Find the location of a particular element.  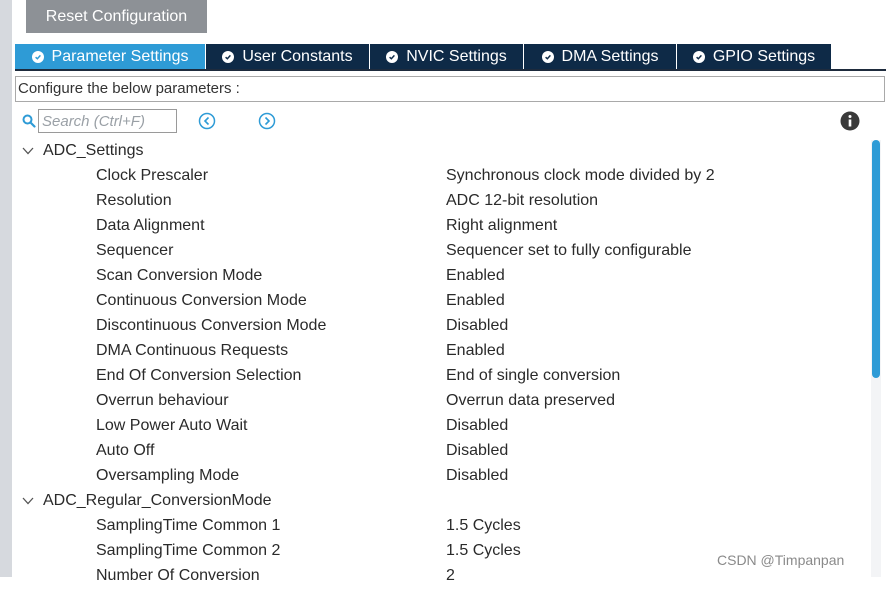

param-value: Synchronous clock mode divided by 2 is located at coordinates (580, 176).